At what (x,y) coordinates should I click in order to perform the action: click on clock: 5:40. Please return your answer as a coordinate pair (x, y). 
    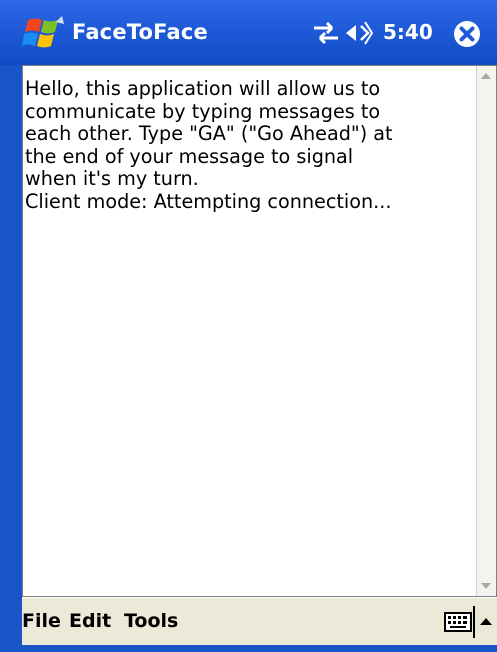
    Looking at the image, I should click on (408, 32).